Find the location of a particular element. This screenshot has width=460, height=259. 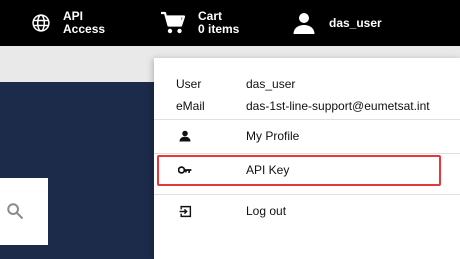

api-access-label-line2: Access is located at coordinates (84, 29).